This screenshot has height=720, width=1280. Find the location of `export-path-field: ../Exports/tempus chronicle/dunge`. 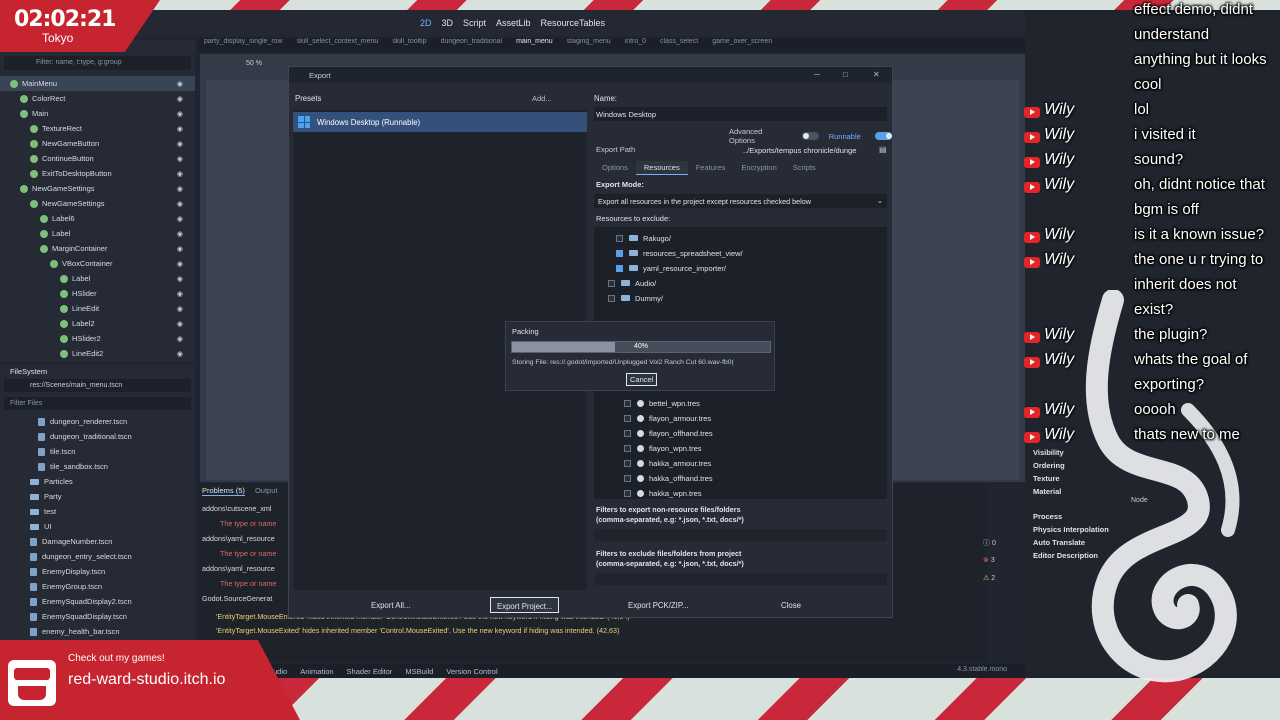

export-path-field: ../Exports/tempus chronicle/dunge is located at coordinates (808, 150).